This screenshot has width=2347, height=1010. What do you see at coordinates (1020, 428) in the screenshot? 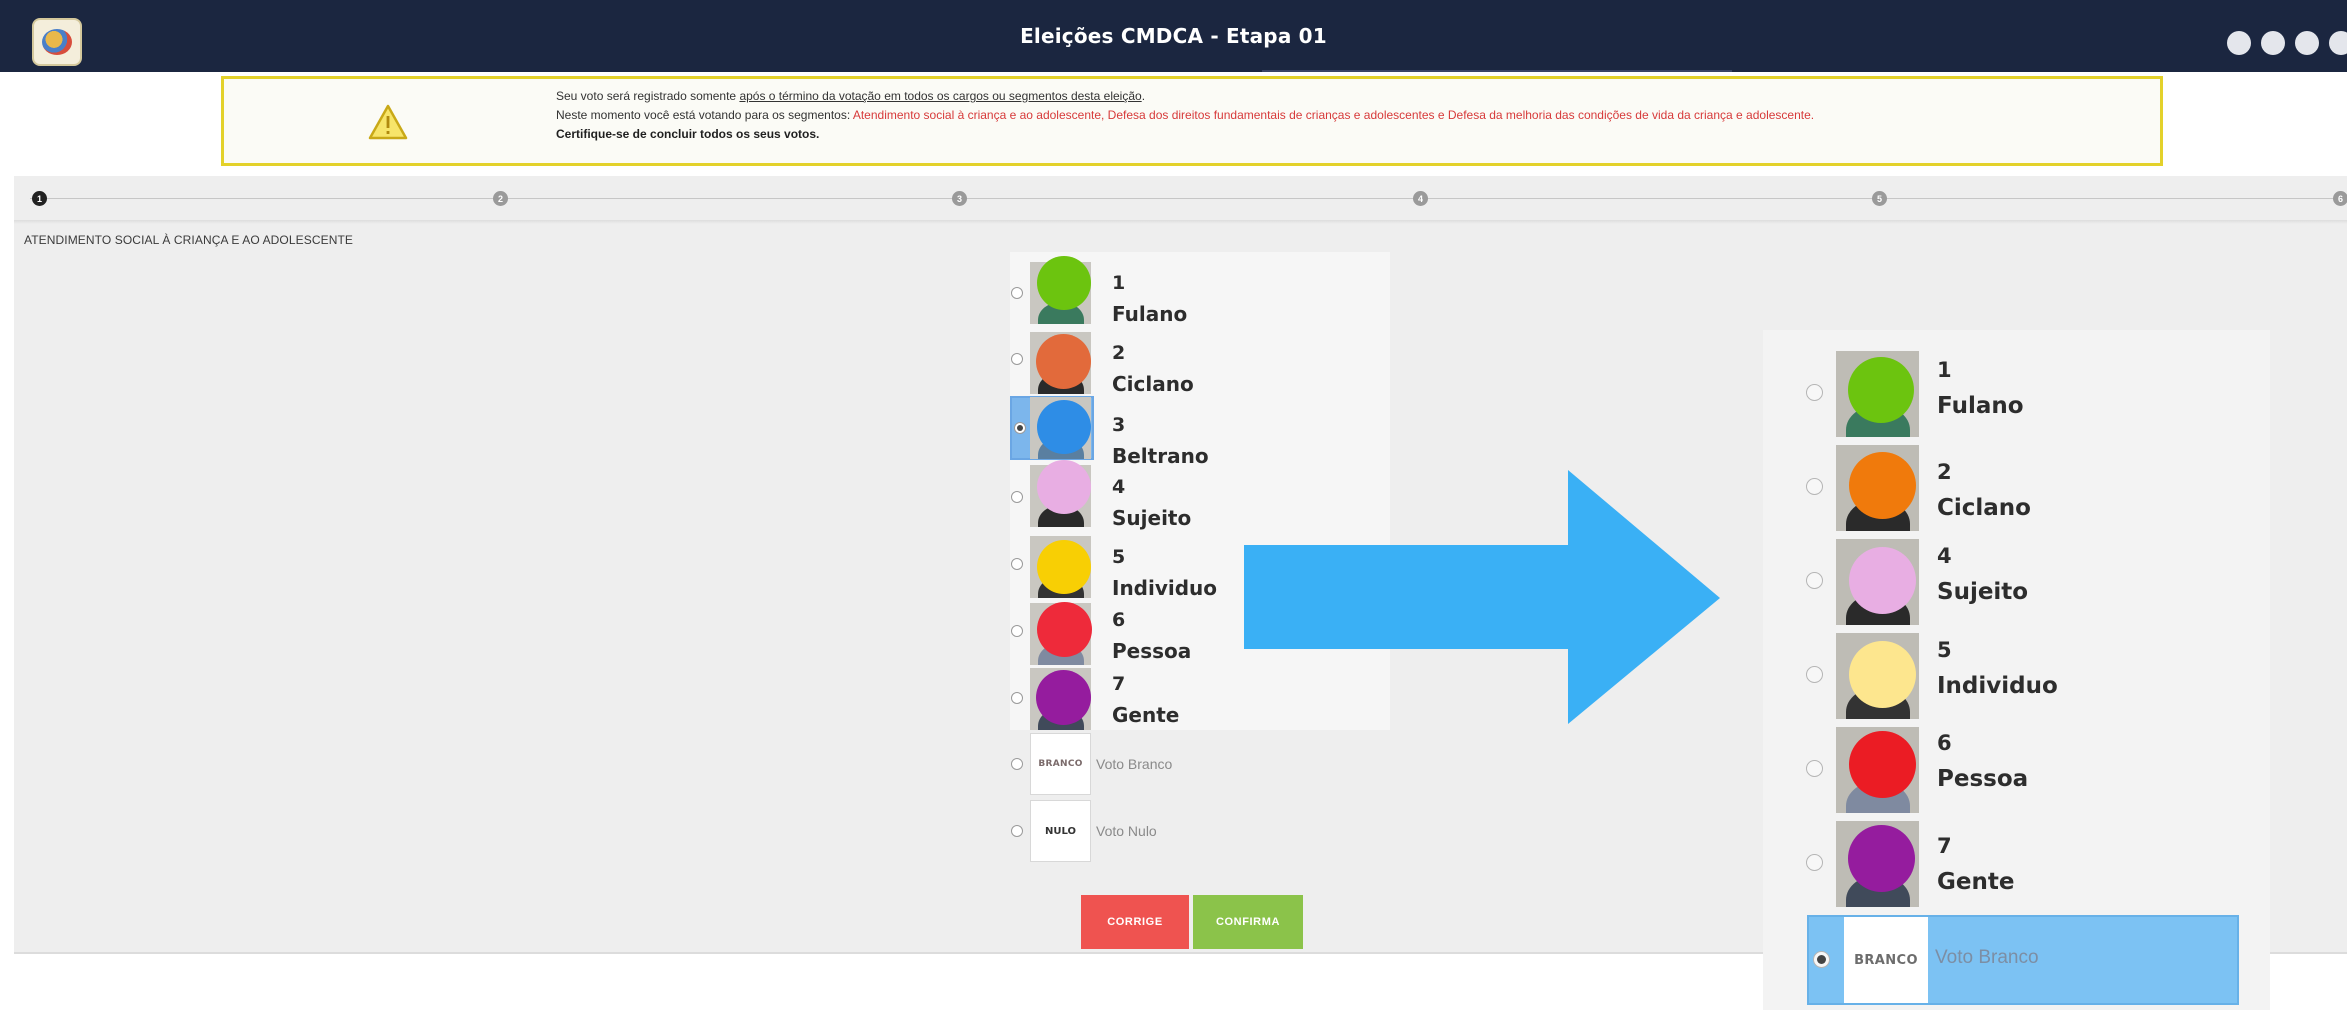
I see `candidate-3-radio` at bounding box center [1020, 428].